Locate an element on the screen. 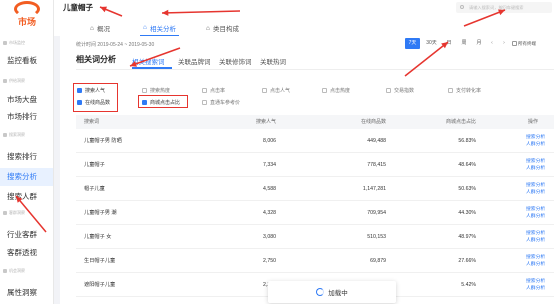 This screenshot has height=304, width=554. sidebar-item-monitor-board: 监控看板 is located at coordinates (26, 61).